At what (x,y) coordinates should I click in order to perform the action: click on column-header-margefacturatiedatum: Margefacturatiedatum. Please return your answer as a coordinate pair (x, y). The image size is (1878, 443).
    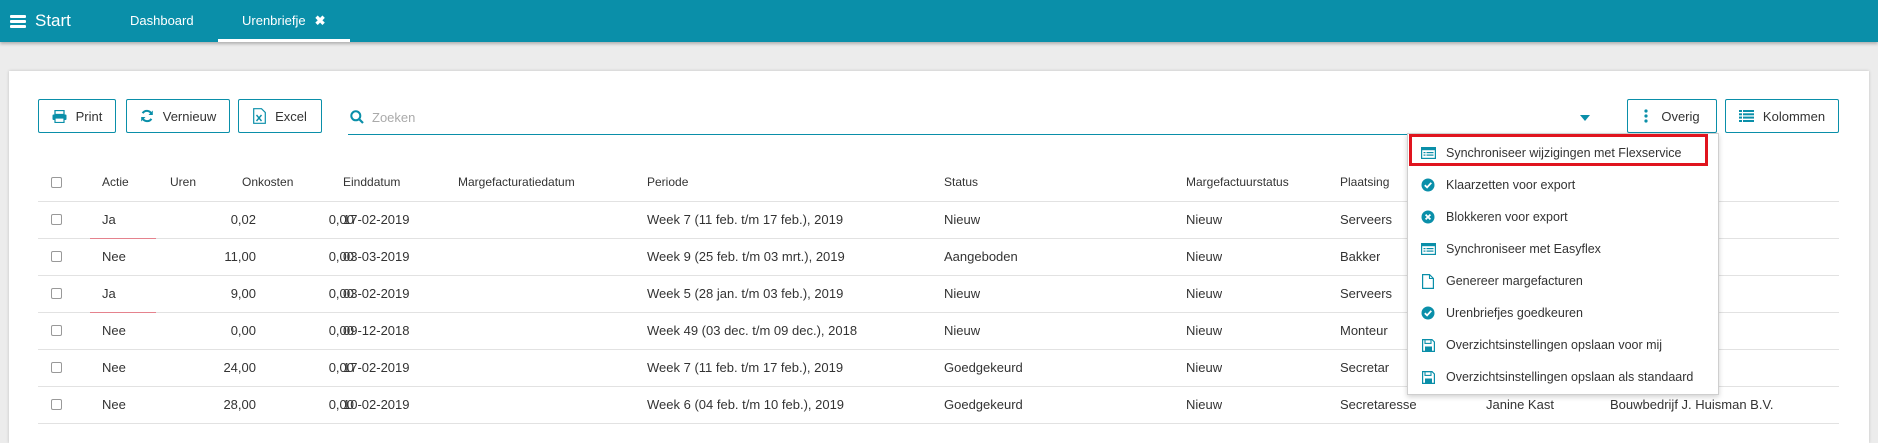
    Looking at the image, I should click on (516, 182).